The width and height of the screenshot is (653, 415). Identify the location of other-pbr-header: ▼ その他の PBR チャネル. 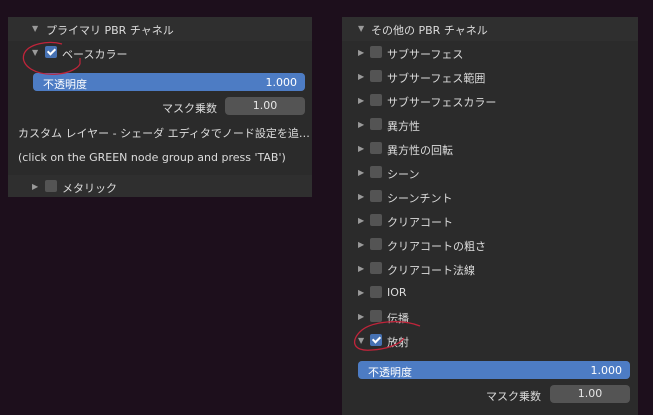
(490, 29).